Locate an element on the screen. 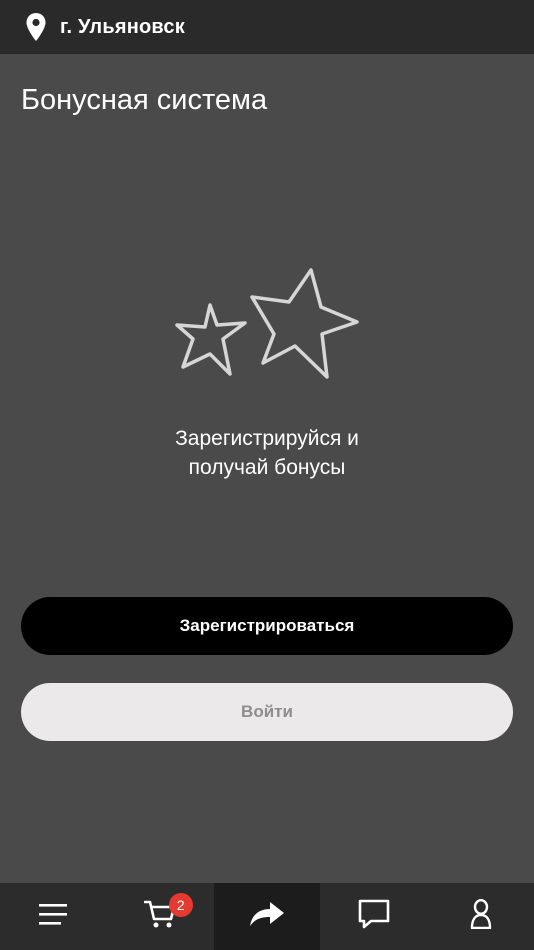 The height and width of the screenshot is (950, 534). city-selector: г. Ульяновск is located at coordinates (267, 27).